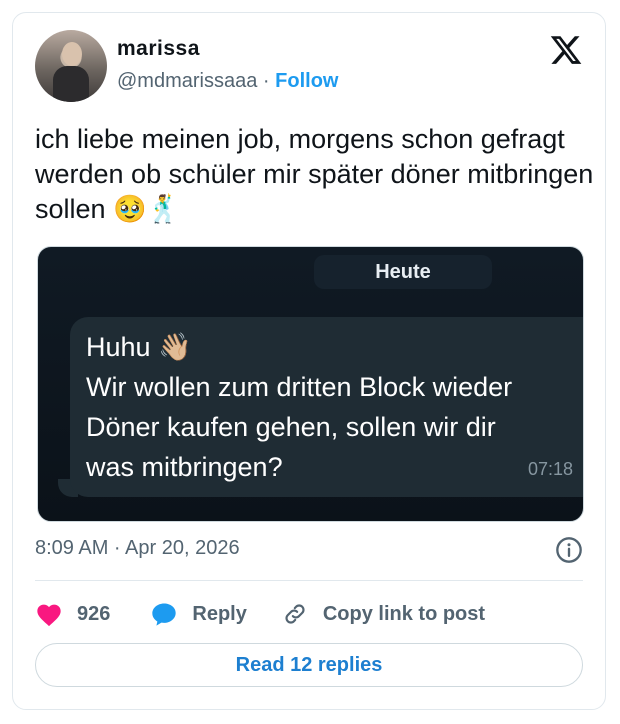 The image size is (620, 724). I want to click on like-count: 926, so click(94, 613).